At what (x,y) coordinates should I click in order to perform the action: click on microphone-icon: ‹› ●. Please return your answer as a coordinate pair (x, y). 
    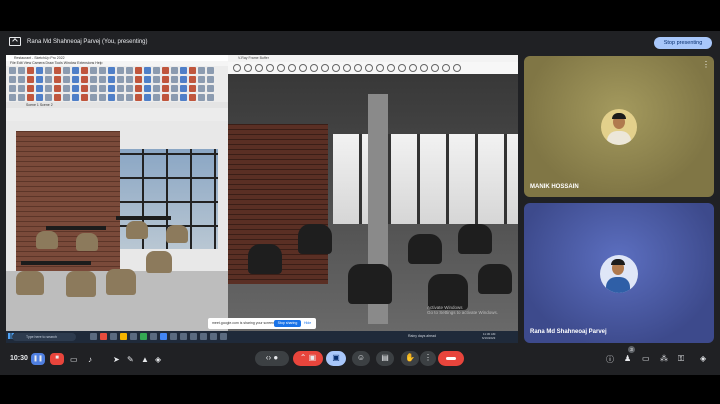
    Looking at the image, I should click on (272, 357).